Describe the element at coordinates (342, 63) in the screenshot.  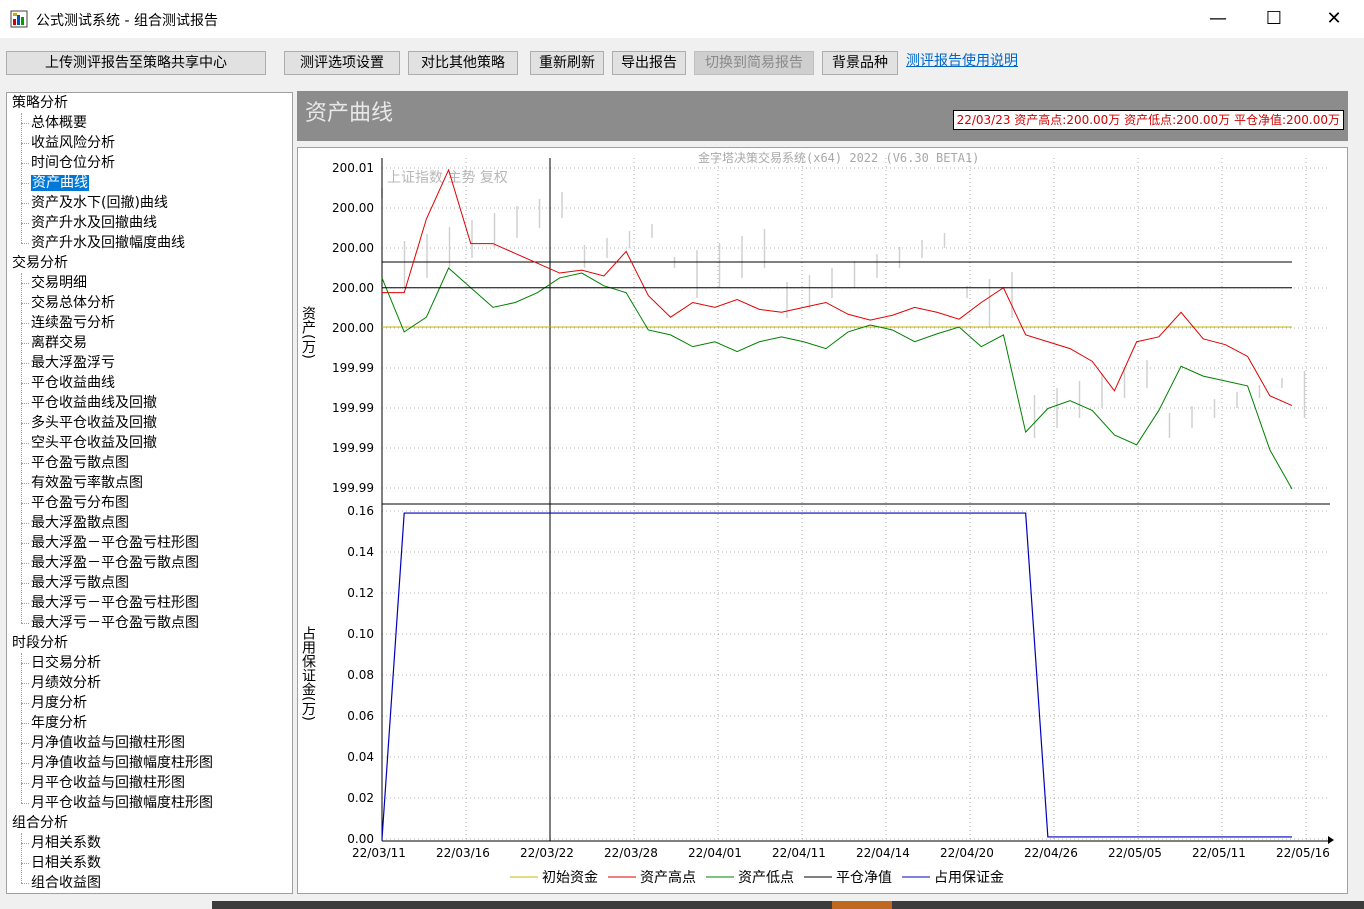
I see `eval-options-button: 测评选项设置` at that location.